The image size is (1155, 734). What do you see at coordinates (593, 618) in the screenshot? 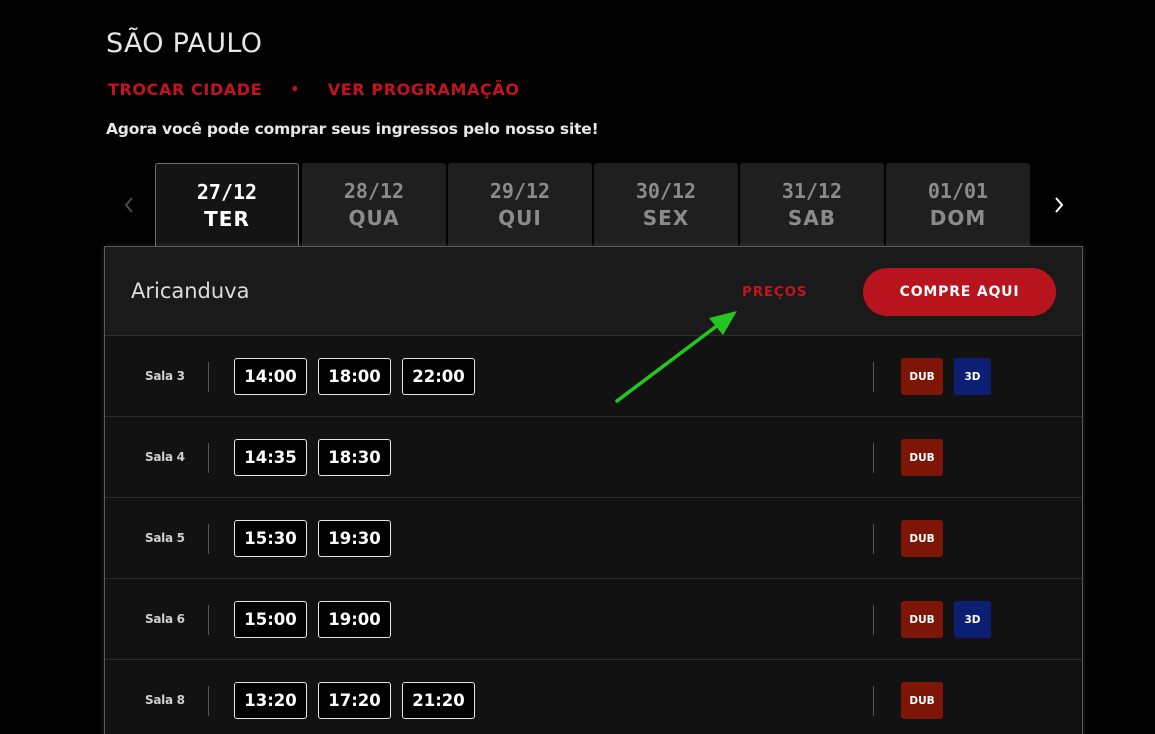
I see `session-row: Sala 6 15:00 19:00 DUB 3D` at bounding box center [593, 618].